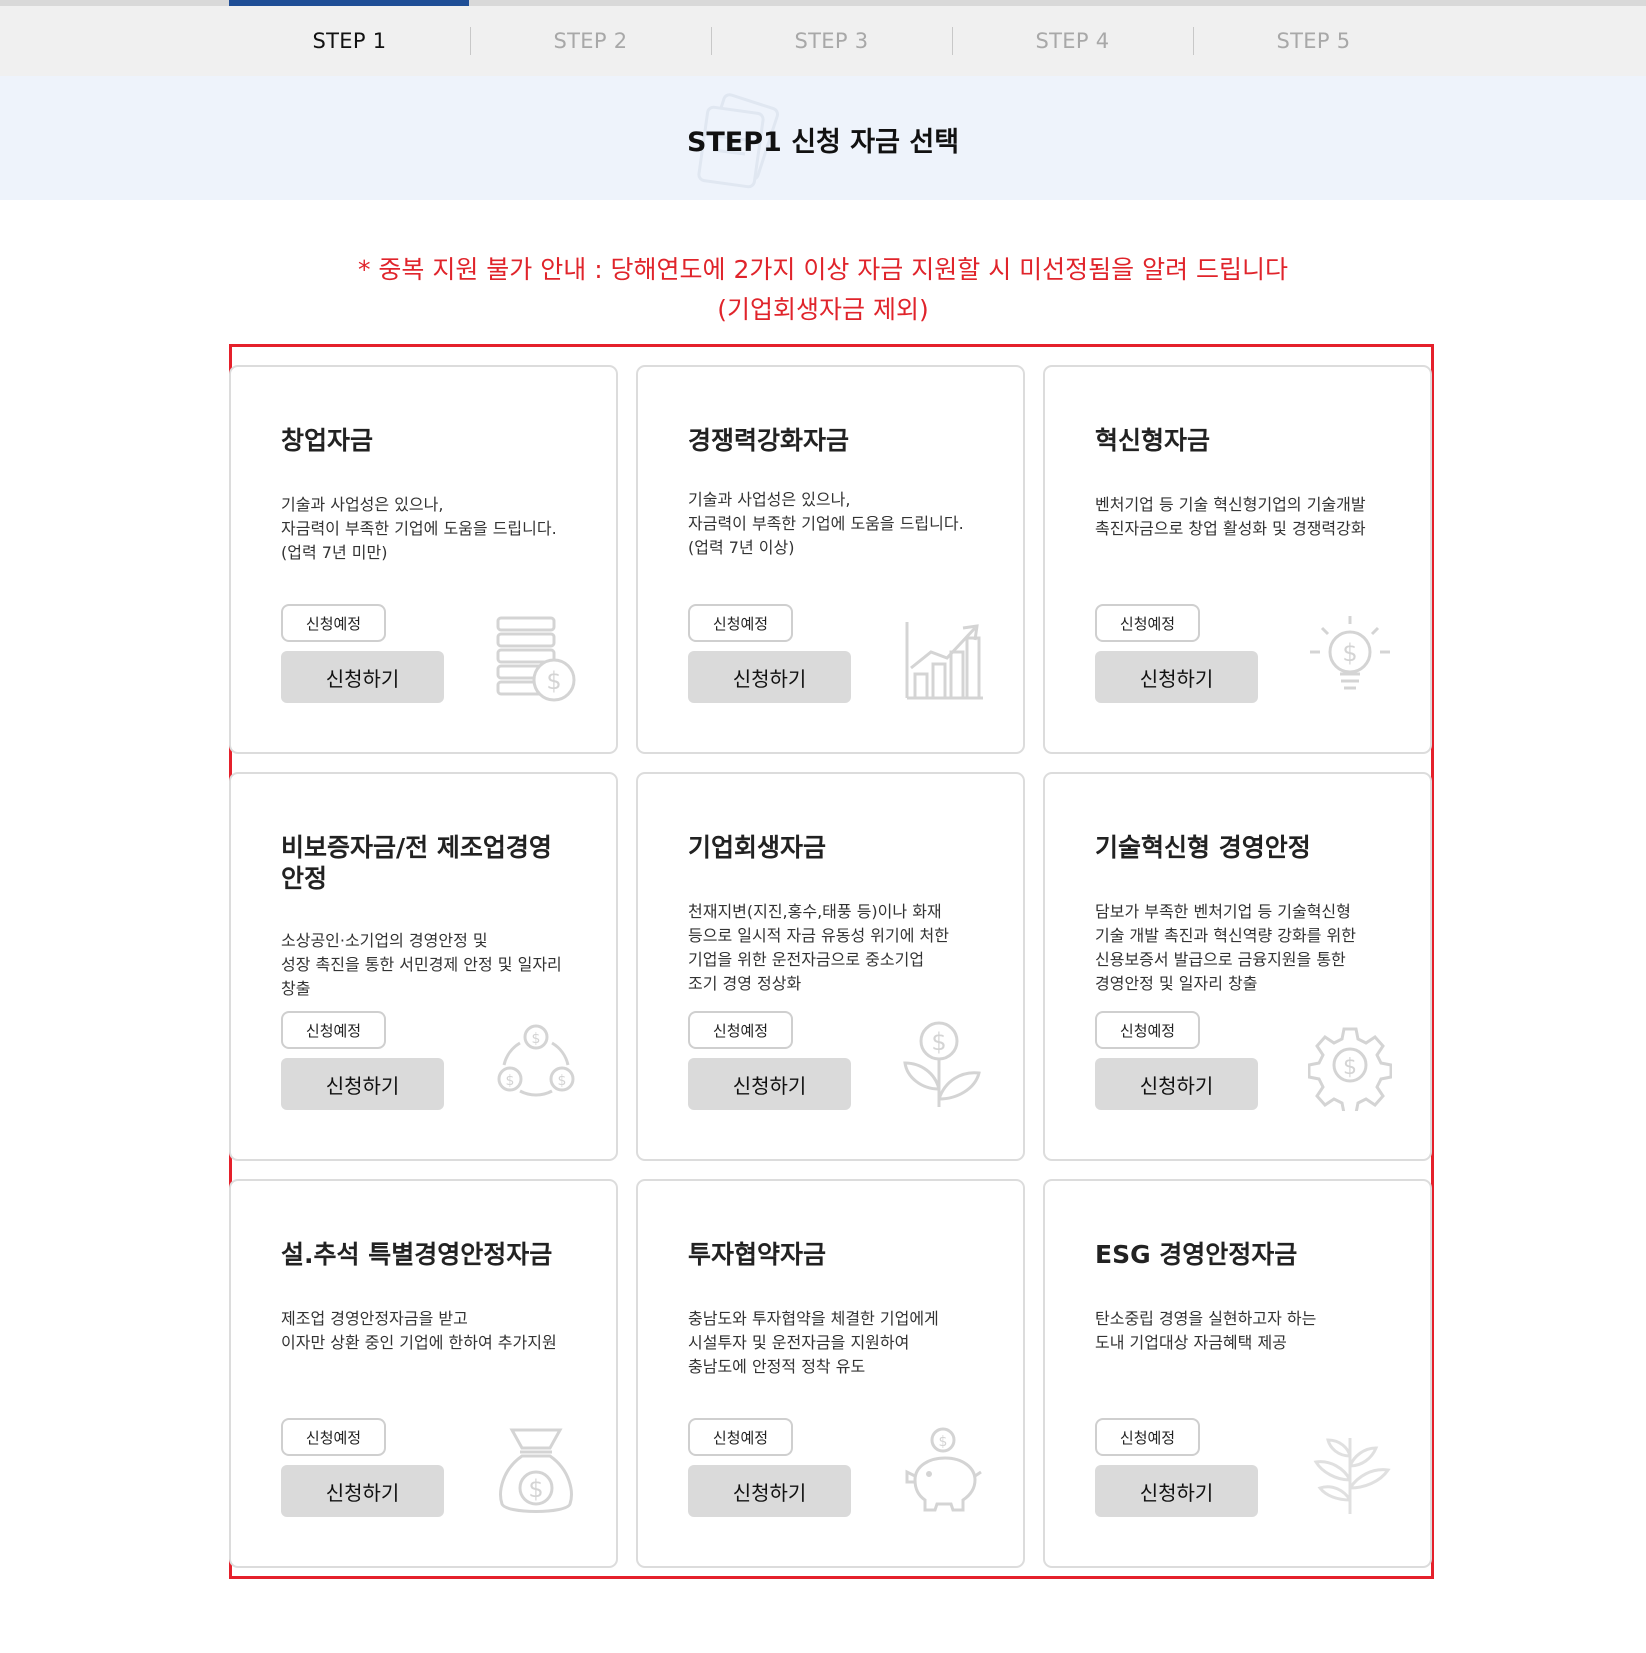 The width and height of the screenshot is (1646, 1653). What do you see at coordinates (416, 863) in the screenshot?
I see `card-title: 비보증자금/전 제조업경영안정` at bounding box center [416, 863].